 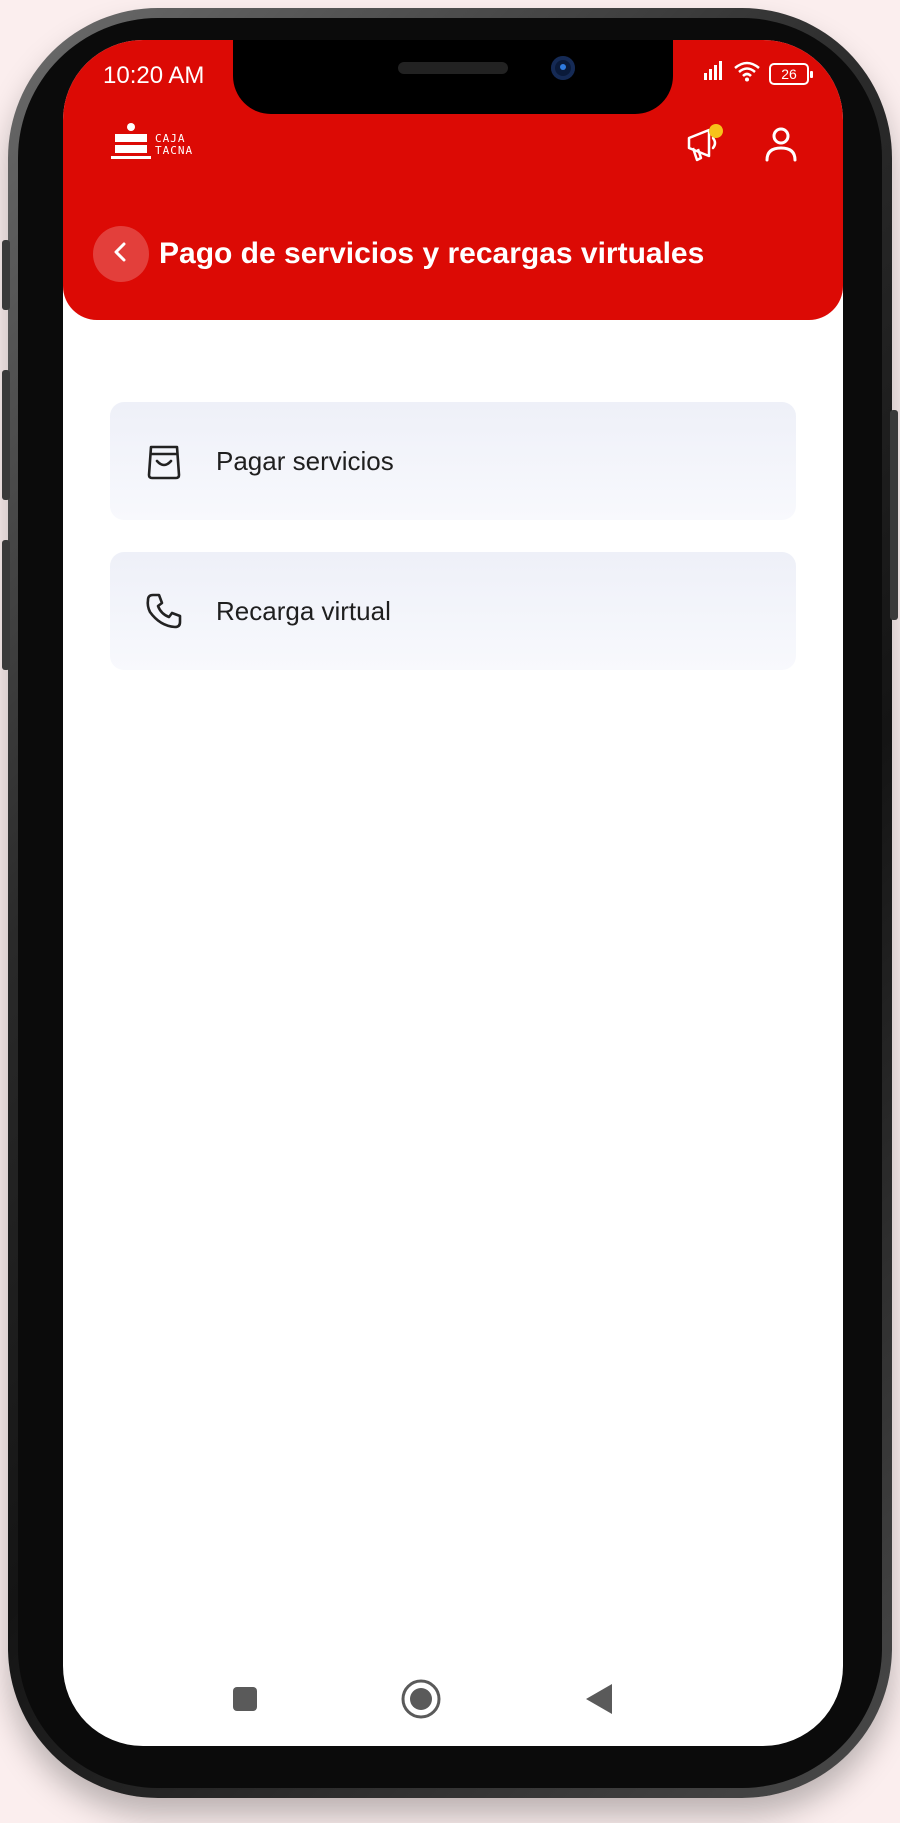 I want to click on menu-item-label: Recarga virtual, so click(x=303, y=610).